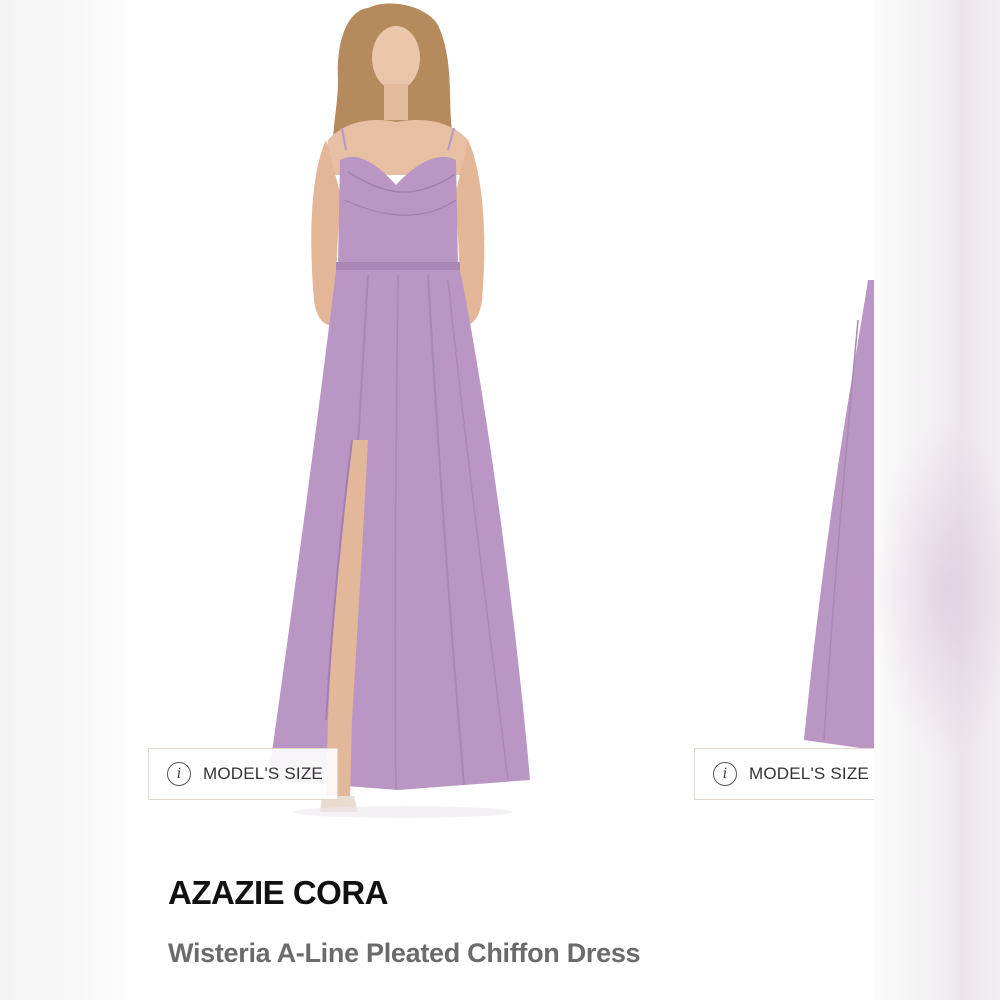  Describe the element at coordinates (278, 892) in the screenshot. I see `product-brand-title: AZAZIE CORA` at that location.